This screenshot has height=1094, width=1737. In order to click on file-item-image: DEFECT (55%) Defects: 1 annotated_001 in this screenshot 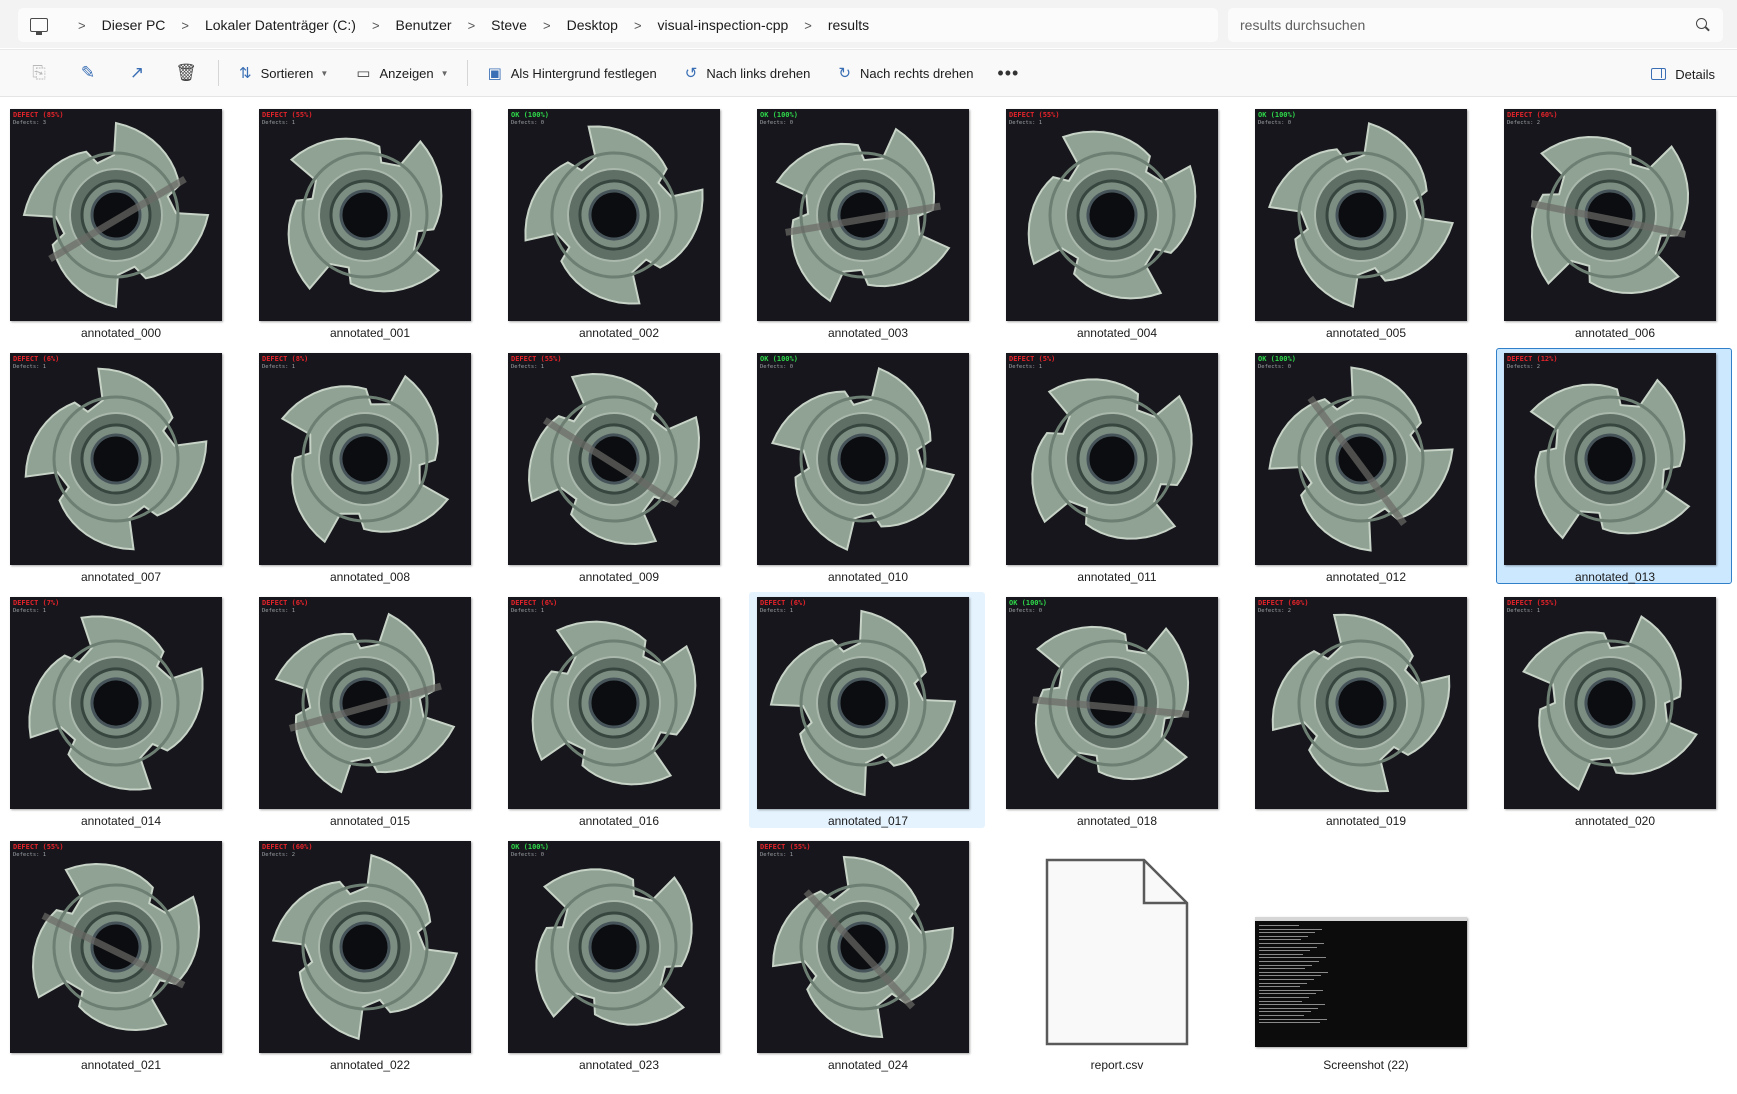, I will do `click(369, 222)`.